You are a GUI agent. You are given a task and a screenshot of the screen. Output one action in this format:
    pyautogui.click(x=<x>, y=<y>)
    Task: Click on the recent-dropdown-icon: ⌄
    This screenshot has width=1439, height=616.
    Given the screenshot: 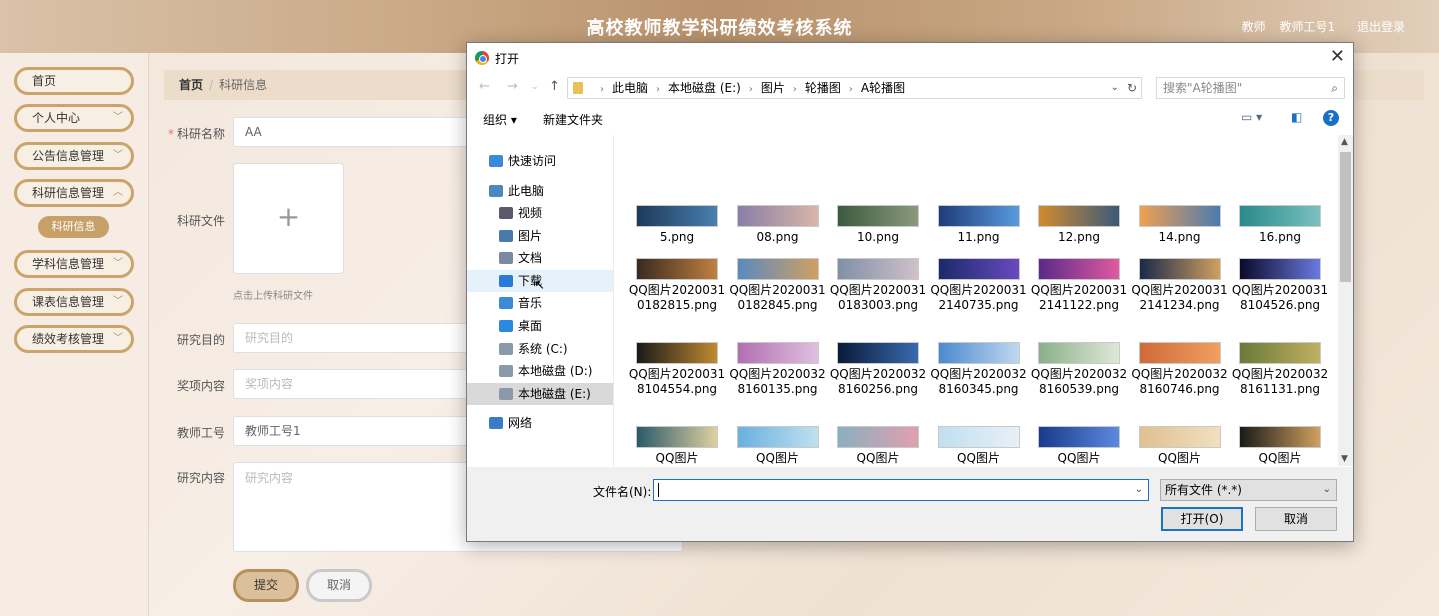 What is the action you would take?
    pyautogui.click(x=535, y=87)
    